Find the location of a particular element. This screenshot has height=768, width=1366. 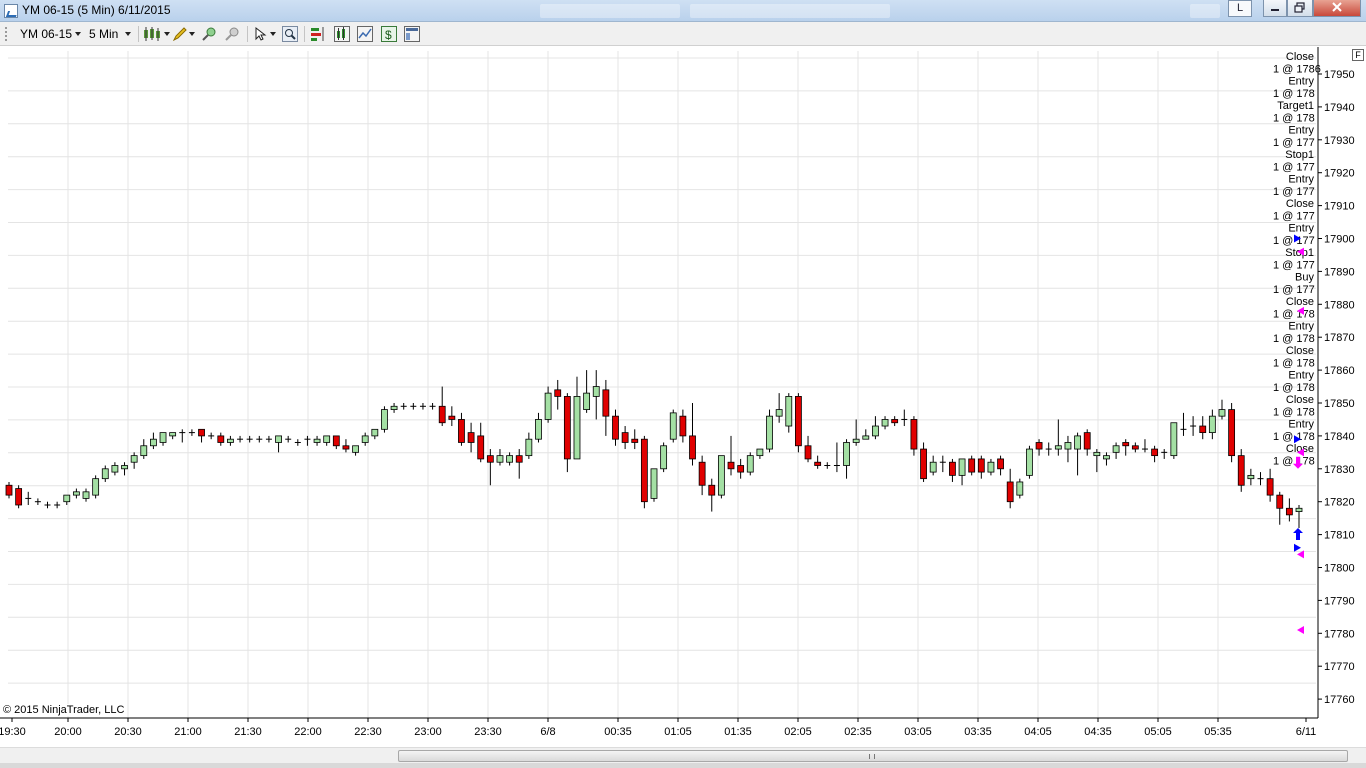

toolbar-grip is located at coordinates (6, 34).